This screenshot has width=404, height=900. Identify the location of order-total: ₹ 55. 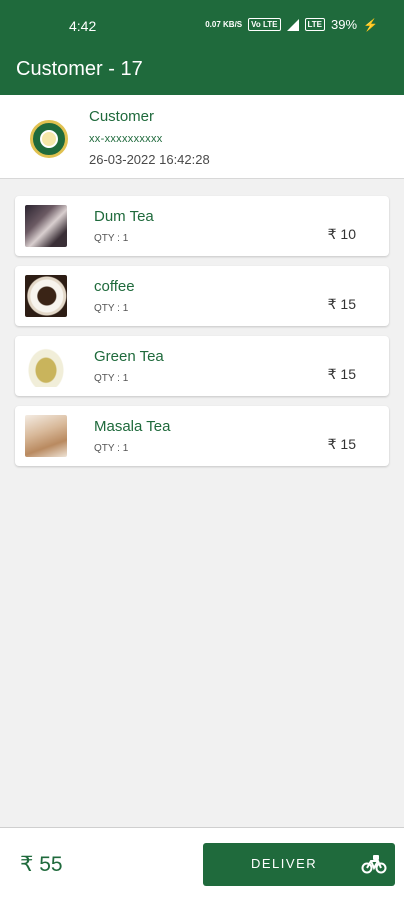
(41, 864).